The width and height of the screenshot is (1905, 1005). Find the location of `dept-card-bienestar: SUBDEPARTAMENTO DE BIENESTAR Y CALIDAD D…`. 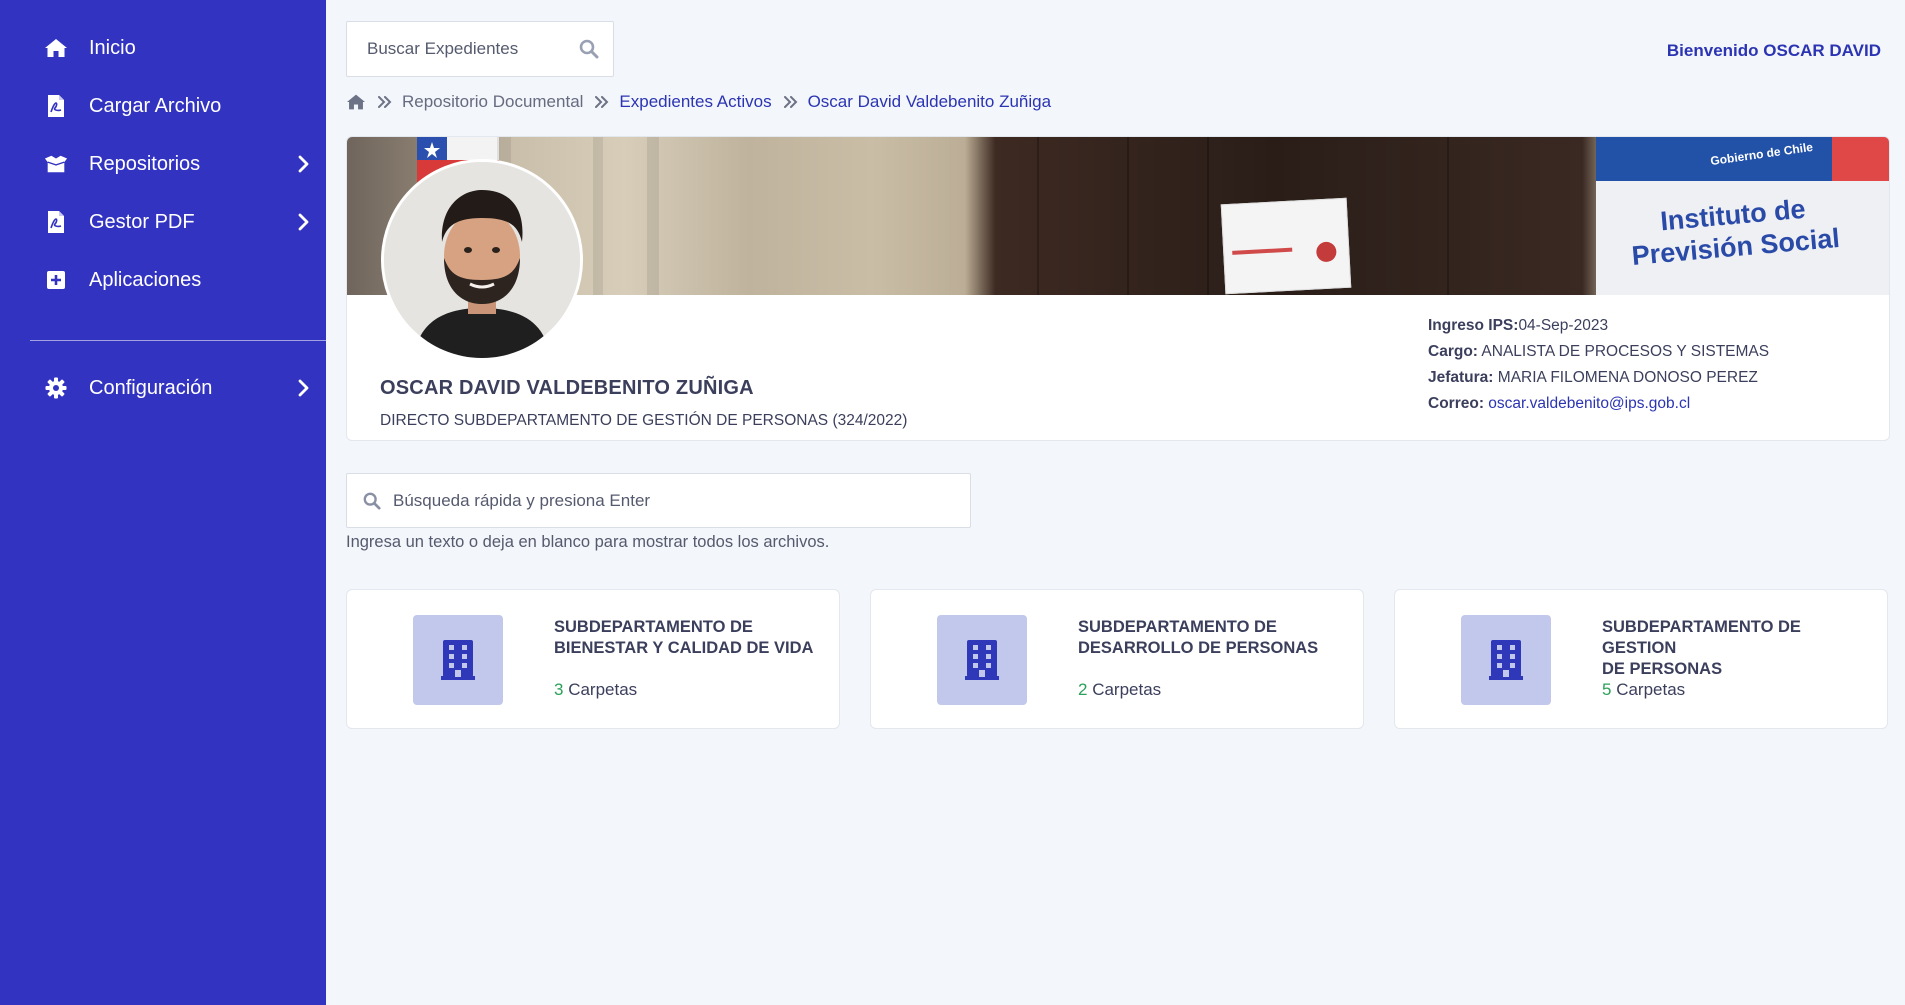

dept-card-bienestar: SUBDEPARTAMENTO DE BIENESTAR Y CALIDAD D… is located at coordinates (593, 659).